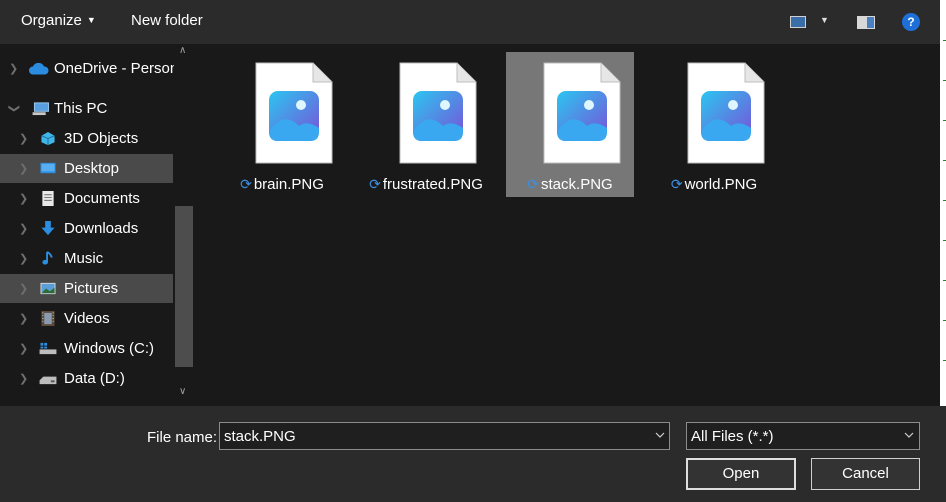 This screenshot has width=946, height=502. I want to click on organize-button: Organize ▼, so click(58, 20).